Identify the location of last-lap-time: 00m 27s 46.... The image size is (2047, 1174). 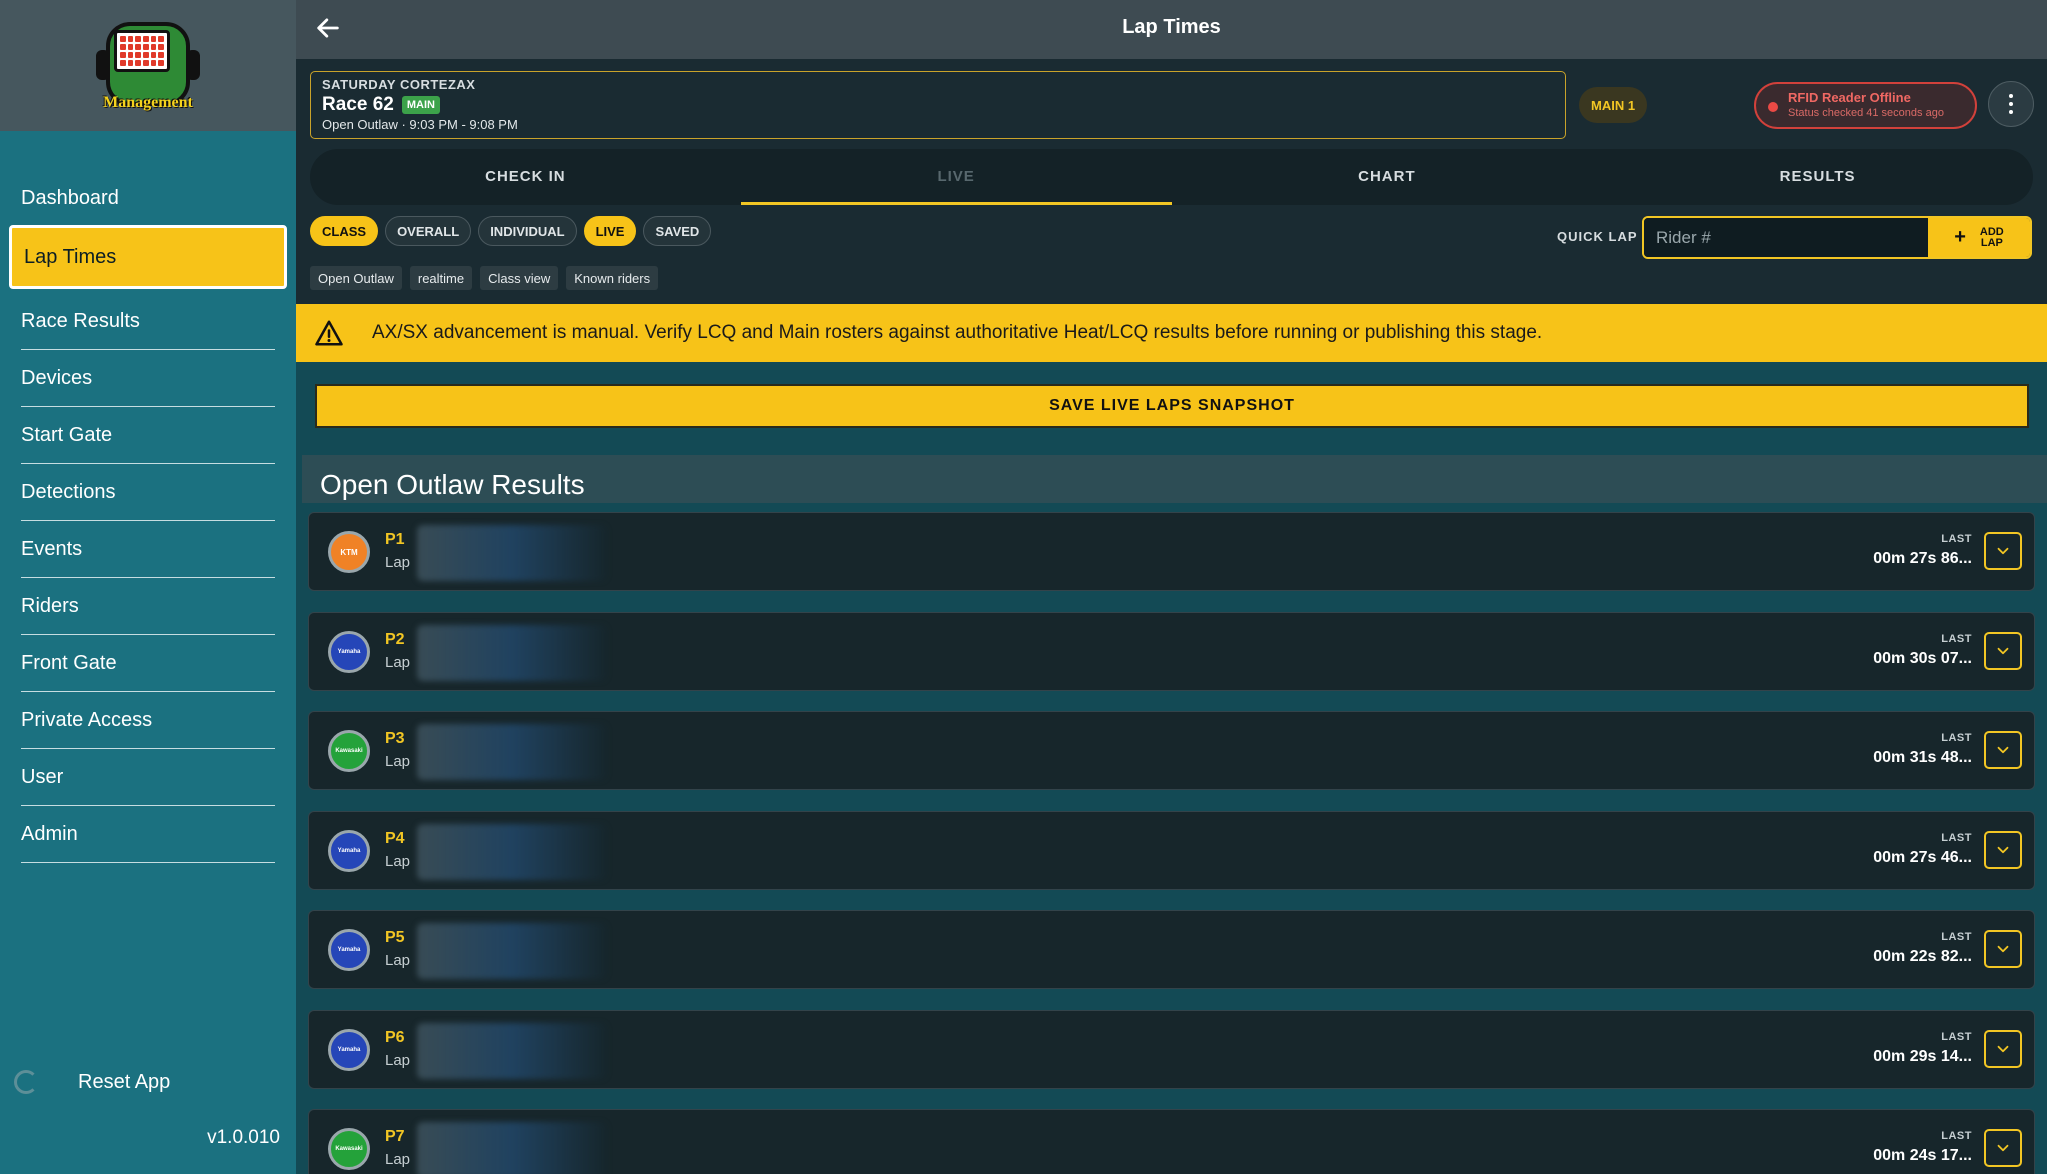
(1922, 857).